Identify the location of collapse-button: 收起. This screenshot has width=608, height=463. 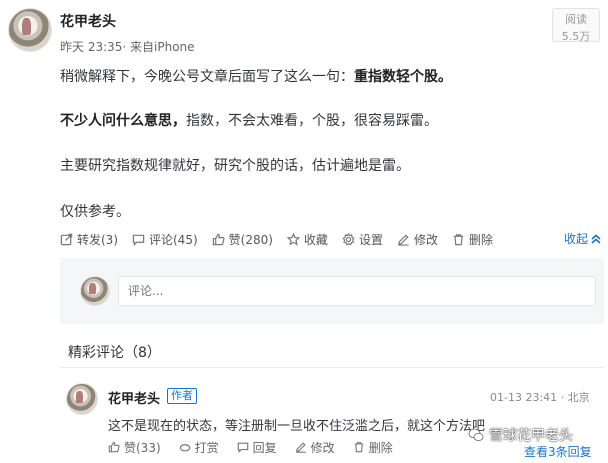
(583, 238).